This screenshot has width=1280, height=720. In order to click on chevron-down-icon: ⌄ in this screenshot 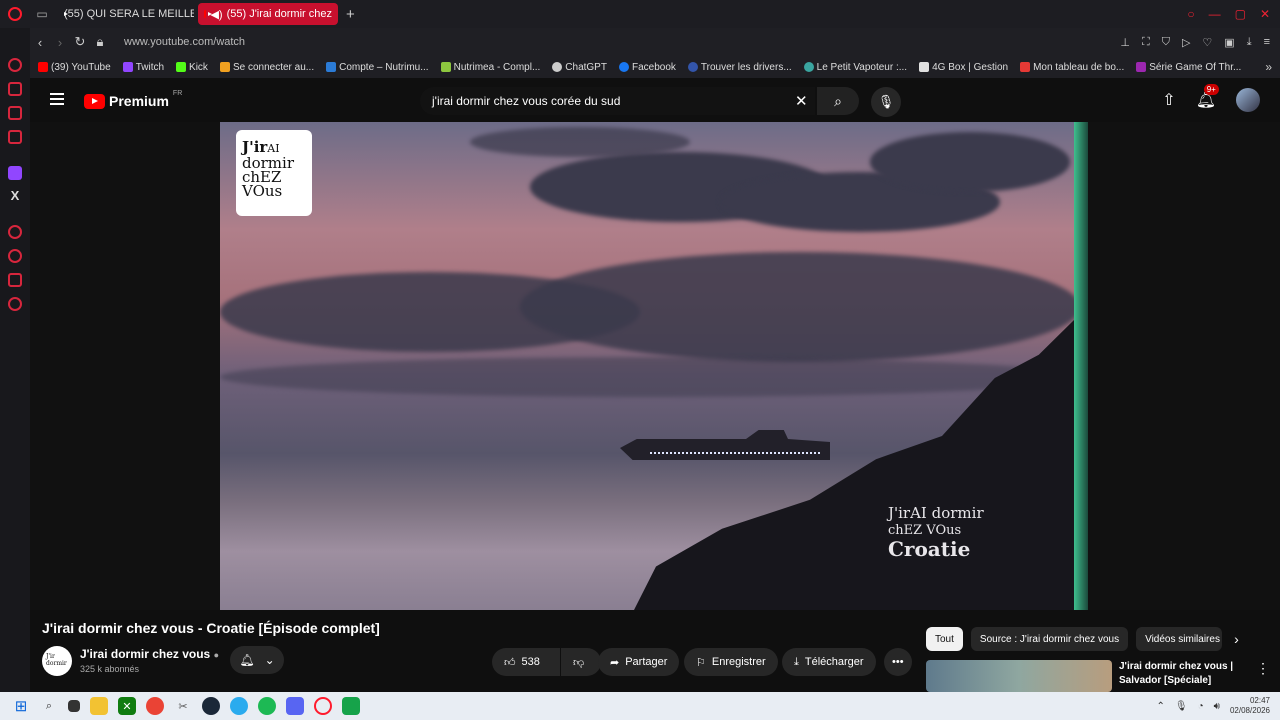, I will do `click(269, 660)`.